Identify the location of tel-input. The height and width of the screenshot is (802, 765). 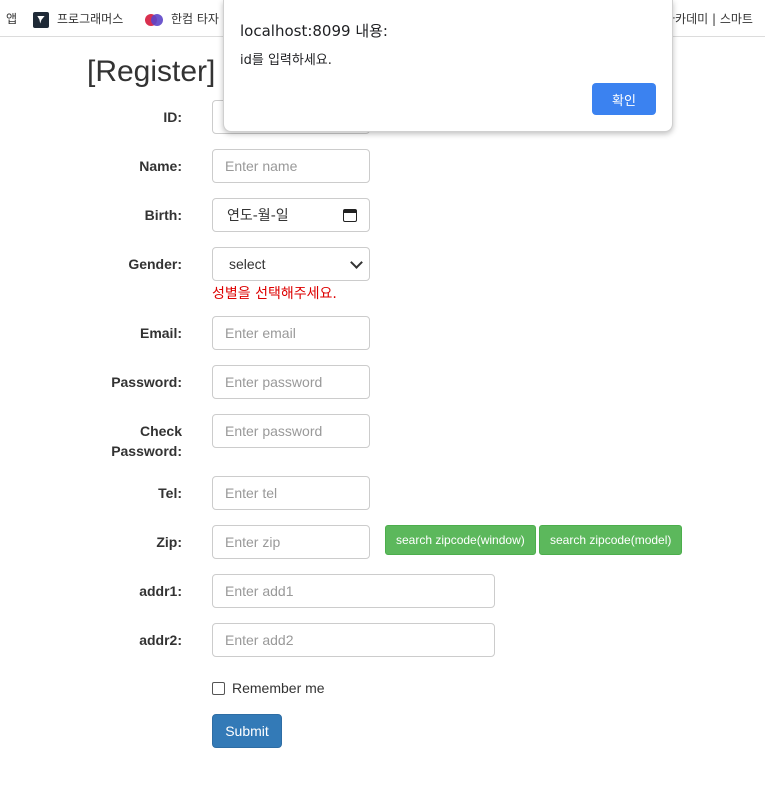
(291, 493).